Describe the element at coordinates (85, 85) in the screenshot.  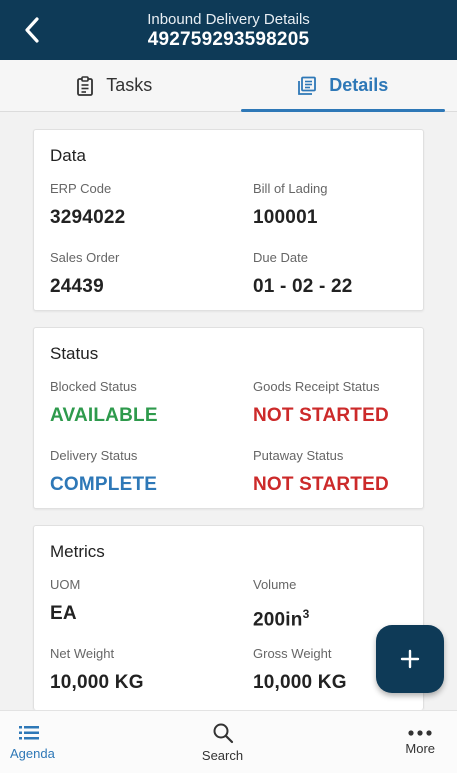
I see `clipboard-icon` at that location.